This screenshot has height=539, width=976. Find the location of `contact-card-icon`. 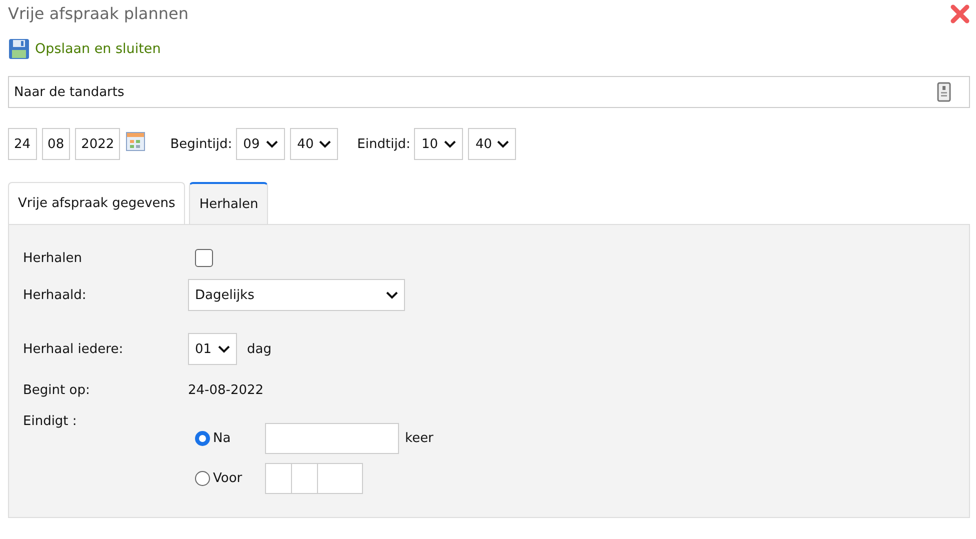

contact-card-icon is located at coordinates (944, 92).